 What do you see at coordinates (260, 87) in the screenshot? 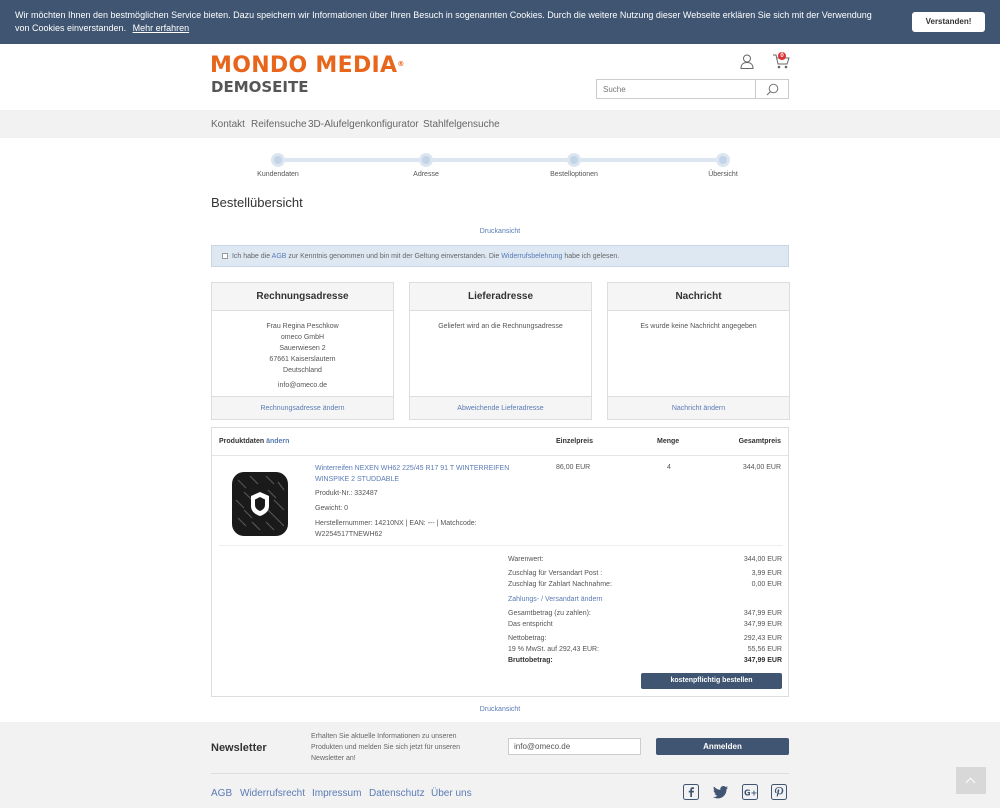
I see `logo-sub: DEMOSEITE` at bounding box center [260, 87].